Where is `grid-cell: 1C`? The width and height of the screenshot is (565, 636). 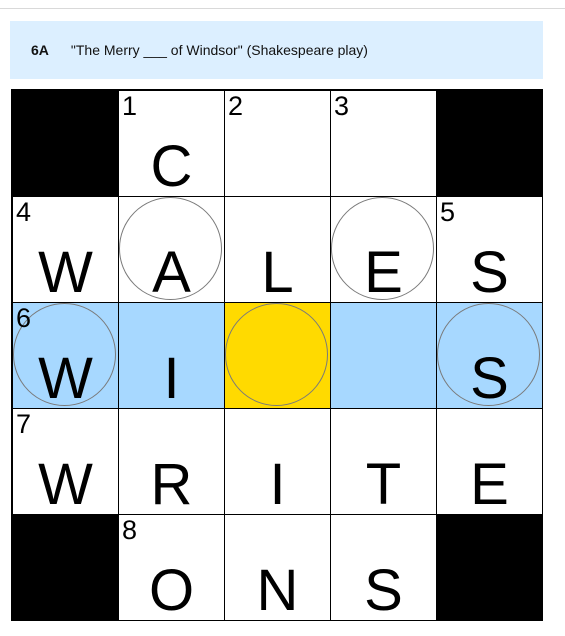
grid-cell: 1C is located at coordinates (171, 143).